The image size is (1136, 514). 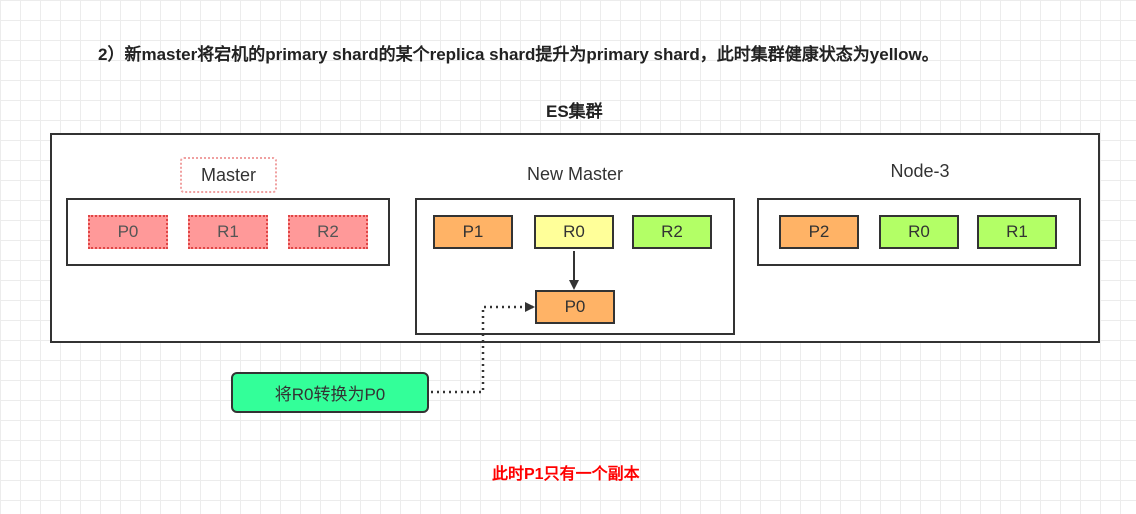 I want to click on action-dotted-connector, so click(x=483, y=348).